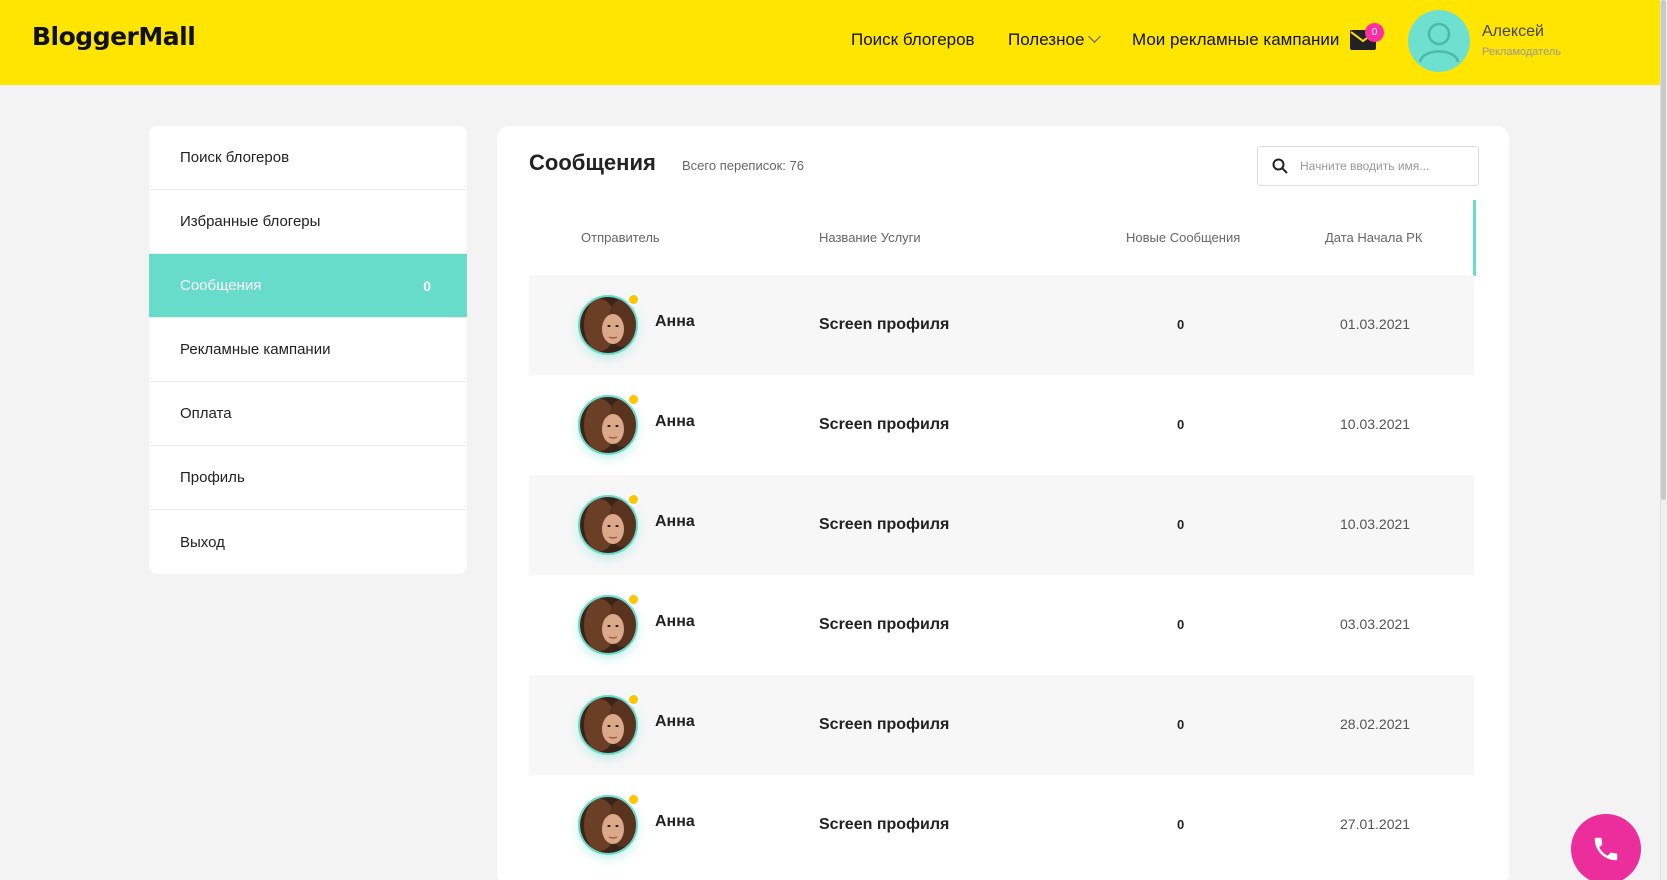 The image size is (1667, 880). Describe the element at coordinates (743, 165) in the screenshot. I see `total-conversations: Всего переписок: 76` at that location.